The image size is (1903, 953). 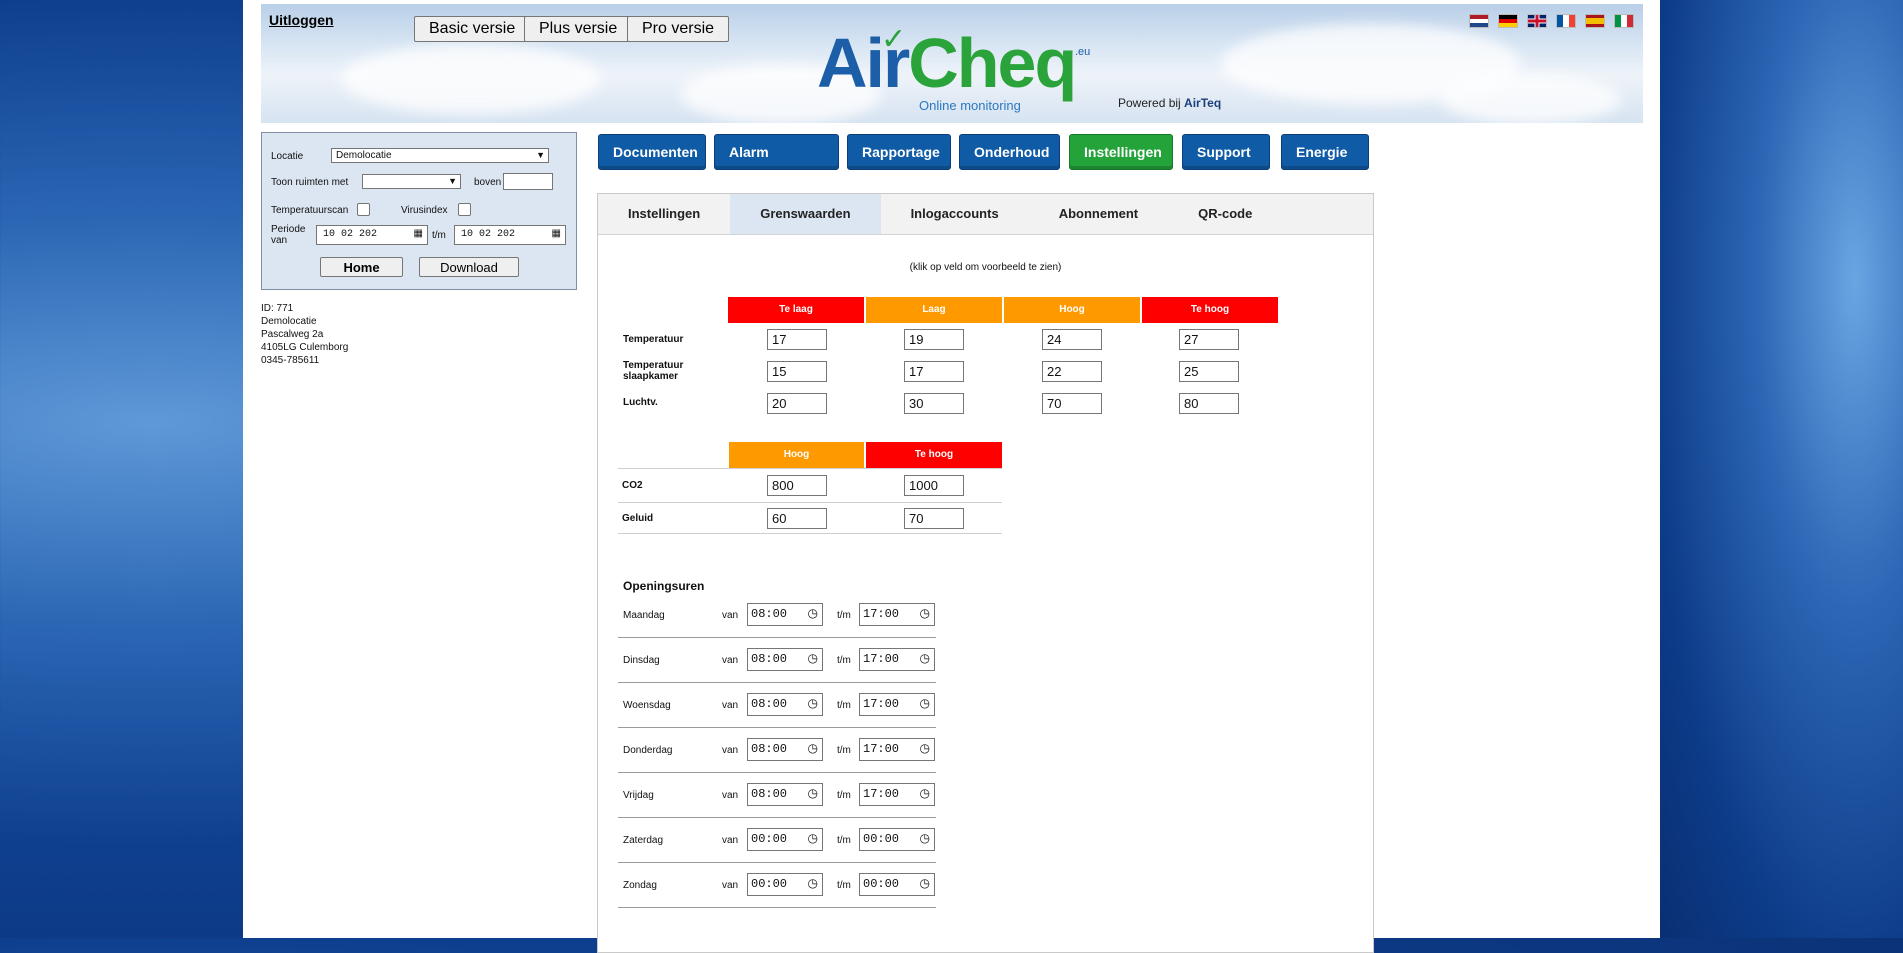 I want to click on day-label: Zaterdag, so click(x=643, y=840).